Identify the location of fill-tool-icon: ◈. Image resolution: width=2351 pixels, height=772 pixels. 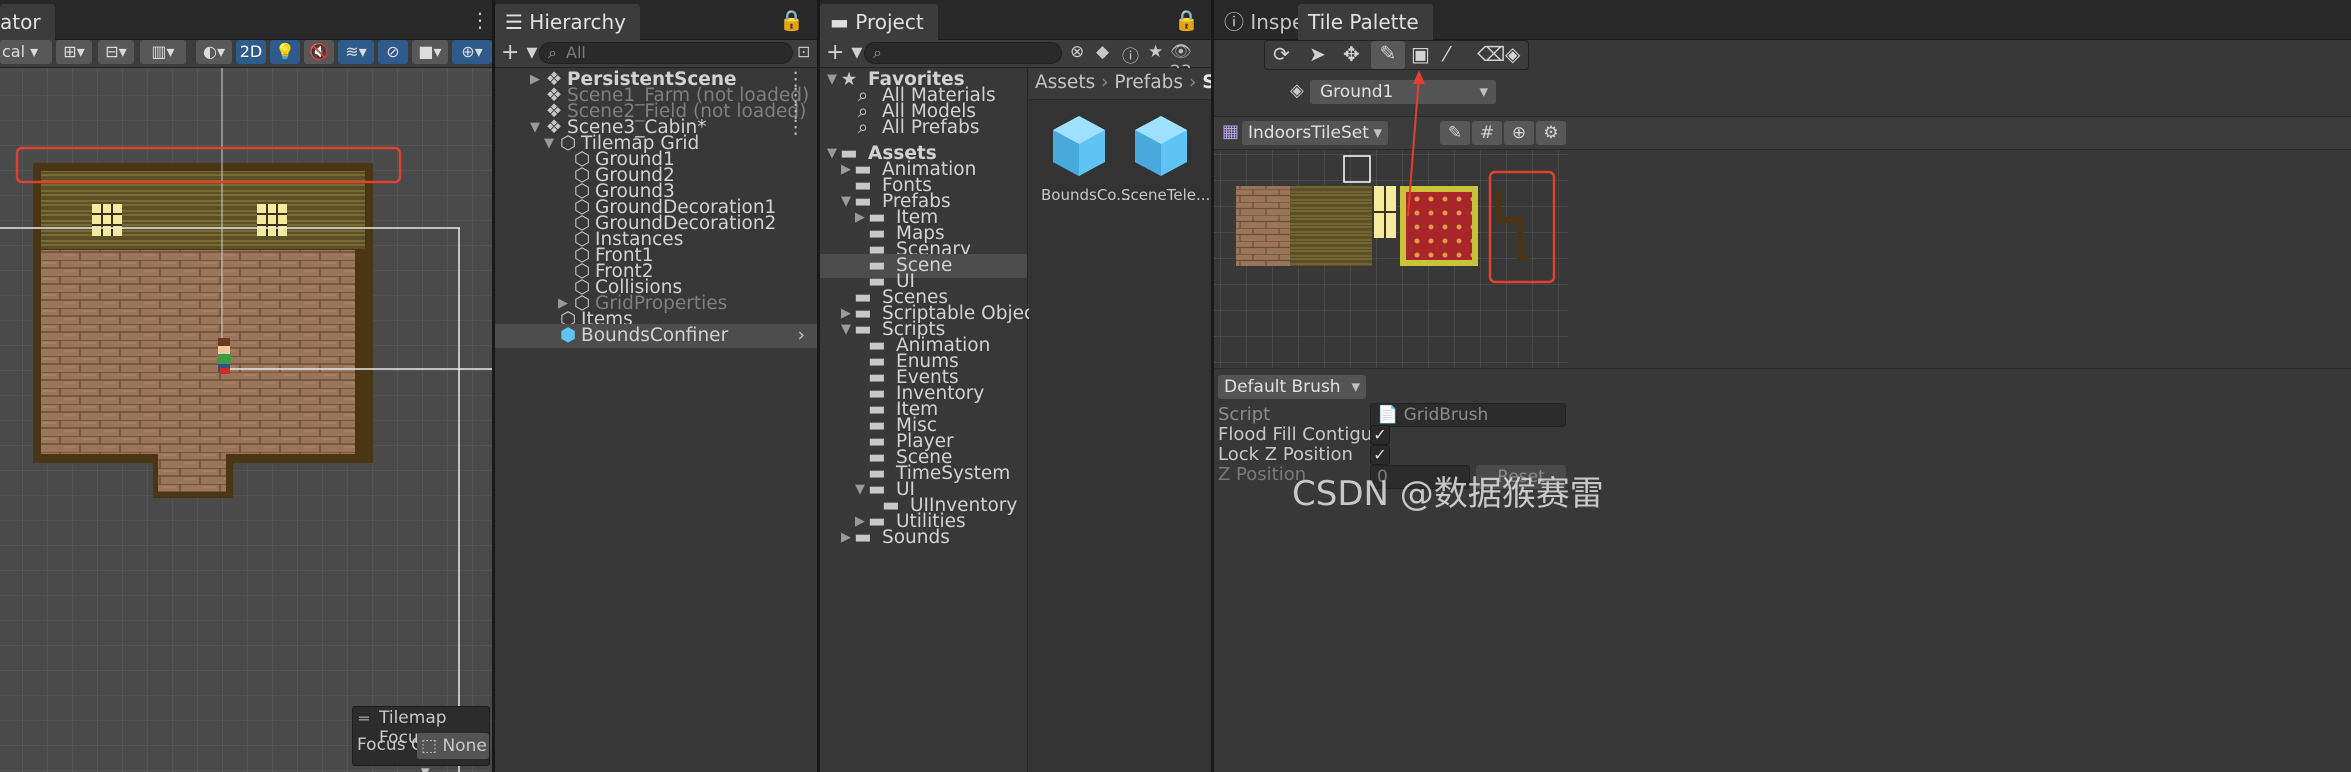
(1512, 54).